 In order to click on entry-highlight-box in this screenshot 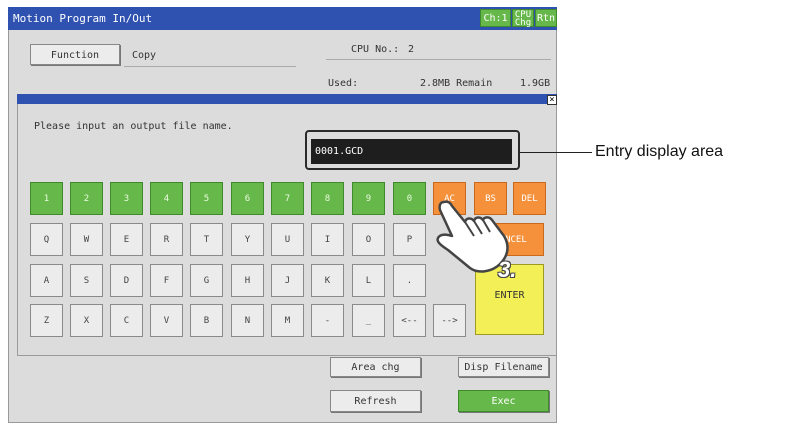, I will do `click(412, 150)`.